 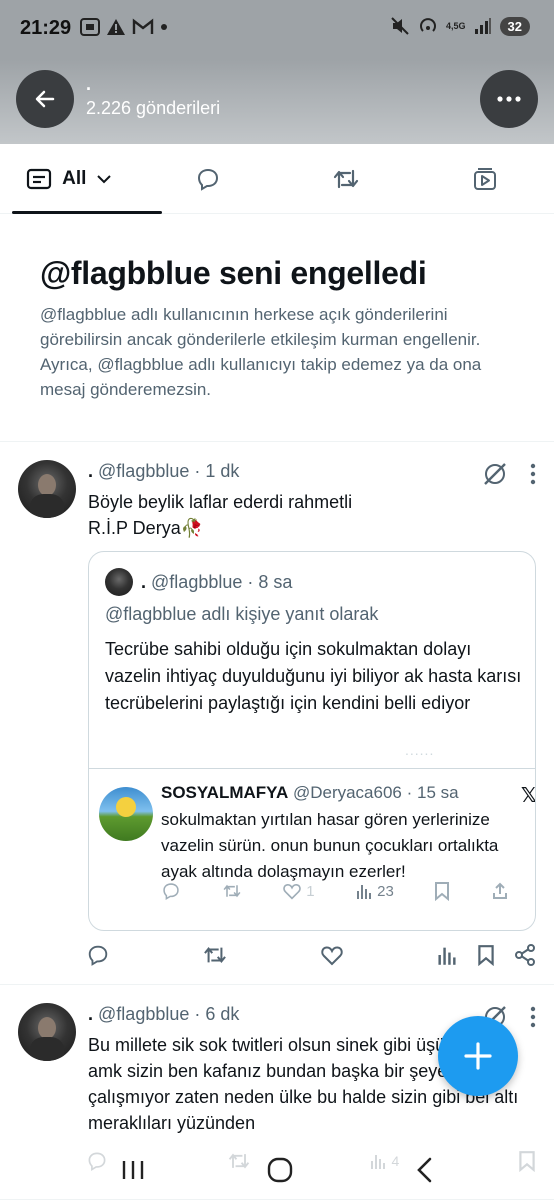 What do you see at coordinates (270, 582) in the screenshot?
I see `quoted-time: · 8 sa` at bounding box center [270, 582].